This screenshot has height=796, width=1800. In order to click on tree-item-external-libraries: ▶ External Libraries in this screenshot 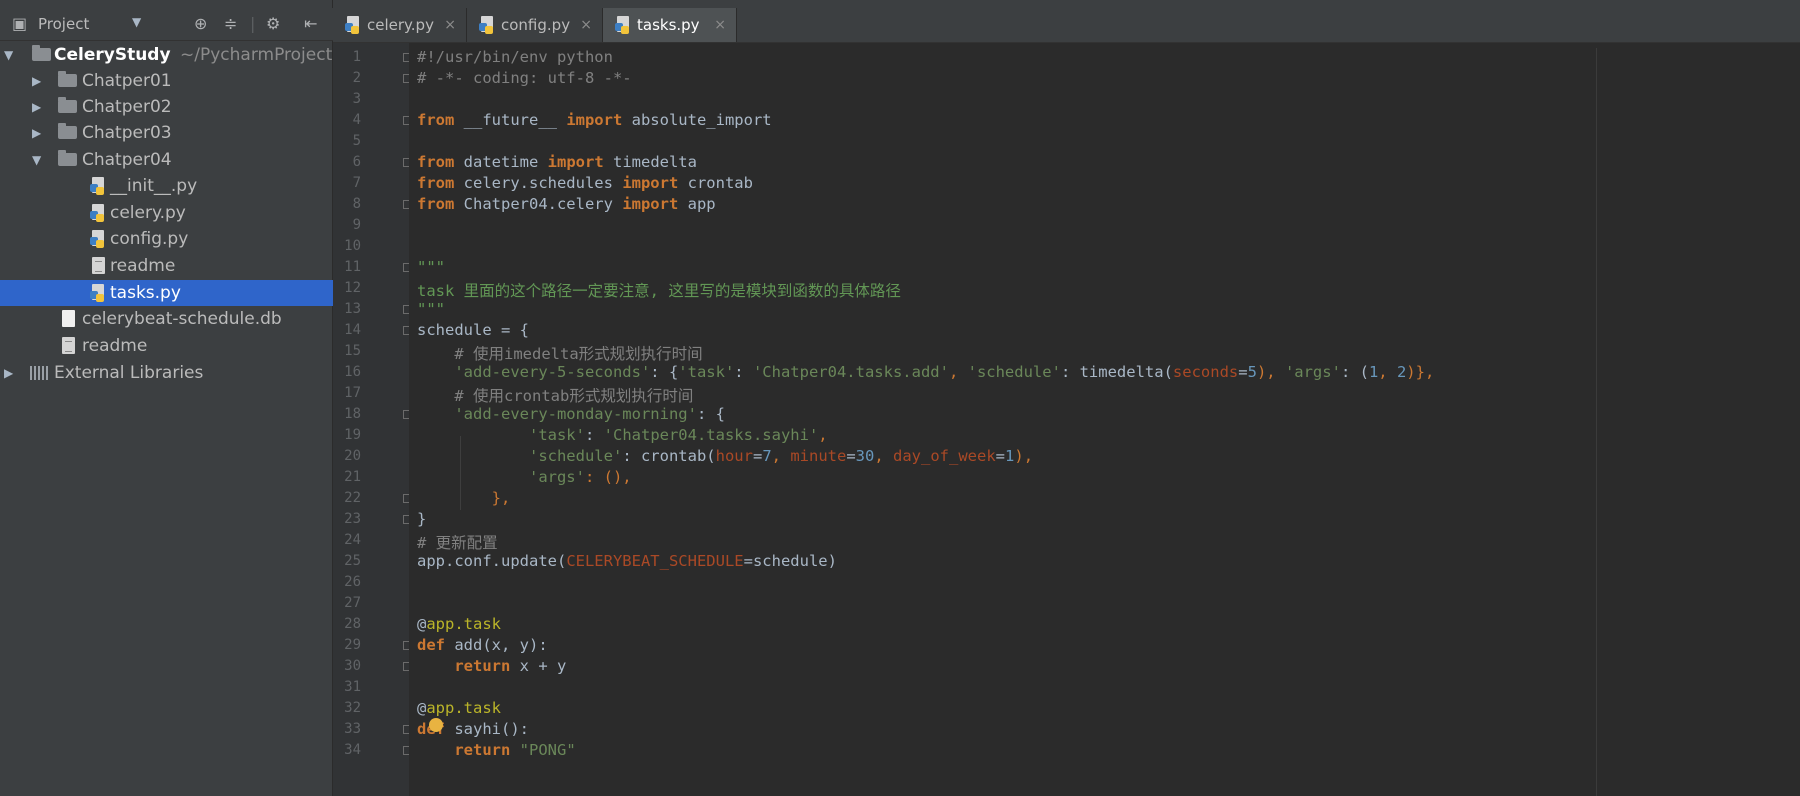, I will do `click(166, 373)`.